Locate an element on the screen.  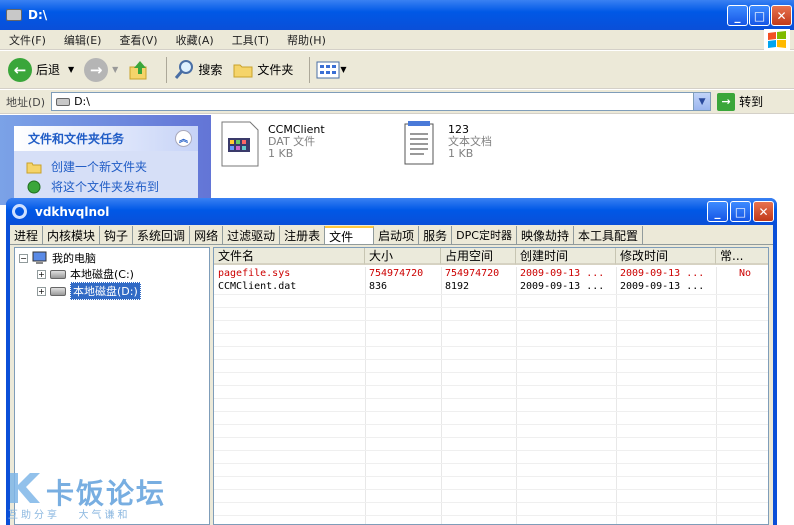
cell-size: 754974720 is located at coordinates (396, 273).